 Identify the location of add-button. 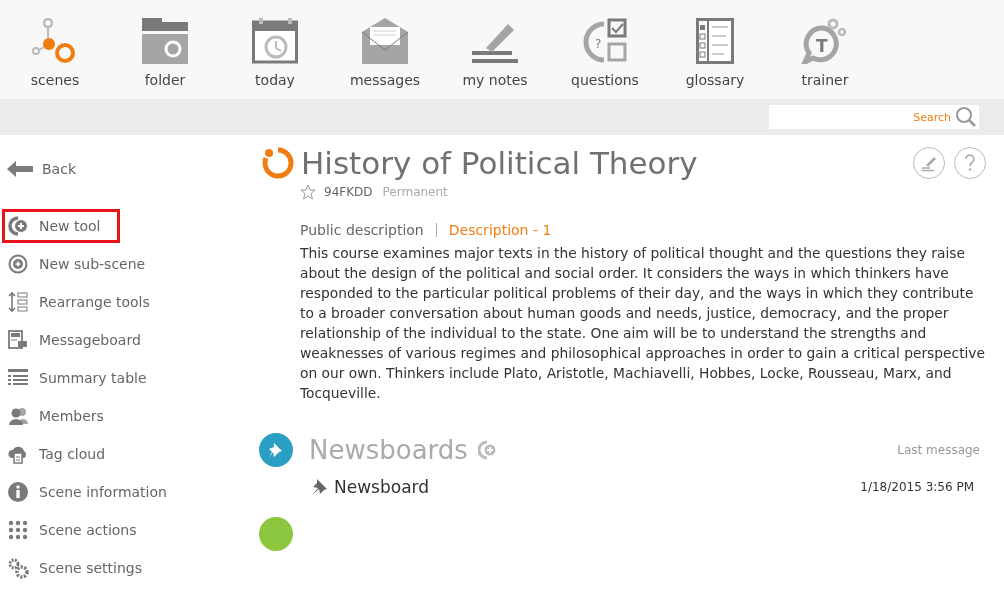
(487, 450).